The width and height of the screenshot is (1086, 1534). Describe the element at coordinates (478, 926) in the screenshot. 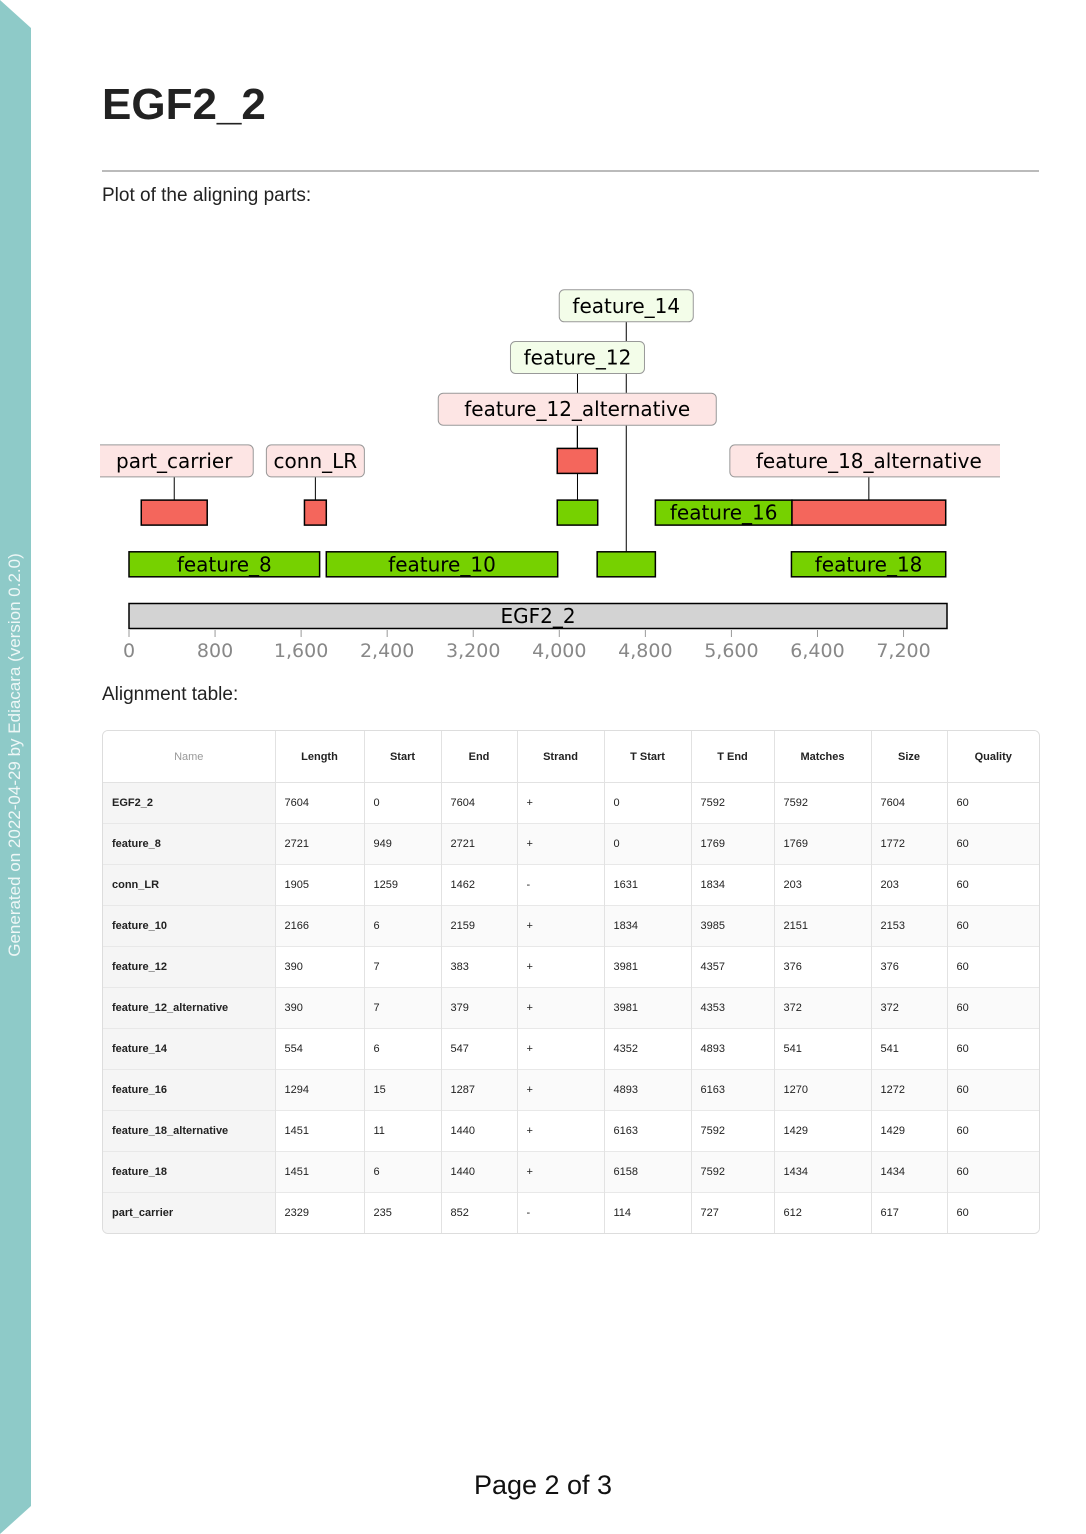

I see `table-cell: 2159` at that location.